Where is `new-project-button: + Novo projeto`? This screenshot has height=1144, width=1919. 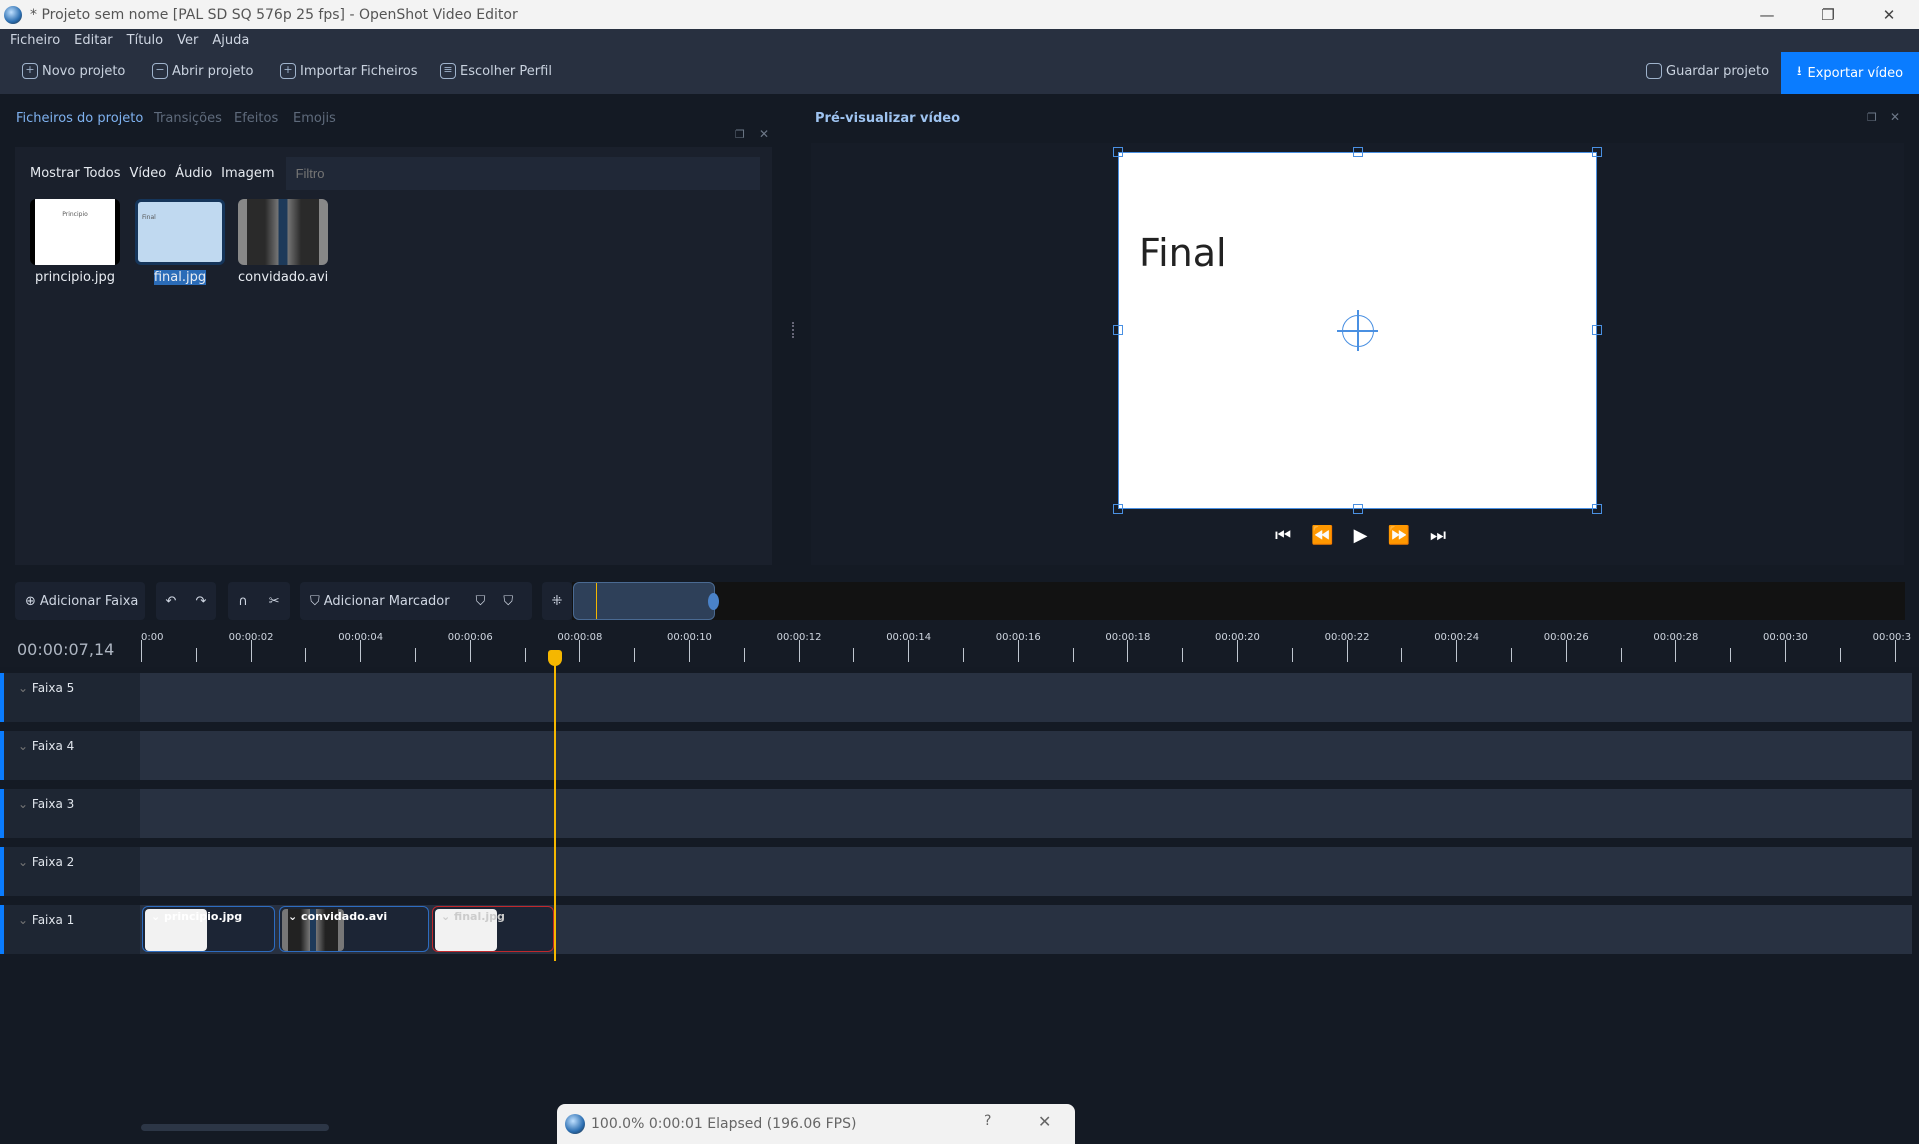 new-project-button: + Novo projeto is located at coordinates (73, 71).